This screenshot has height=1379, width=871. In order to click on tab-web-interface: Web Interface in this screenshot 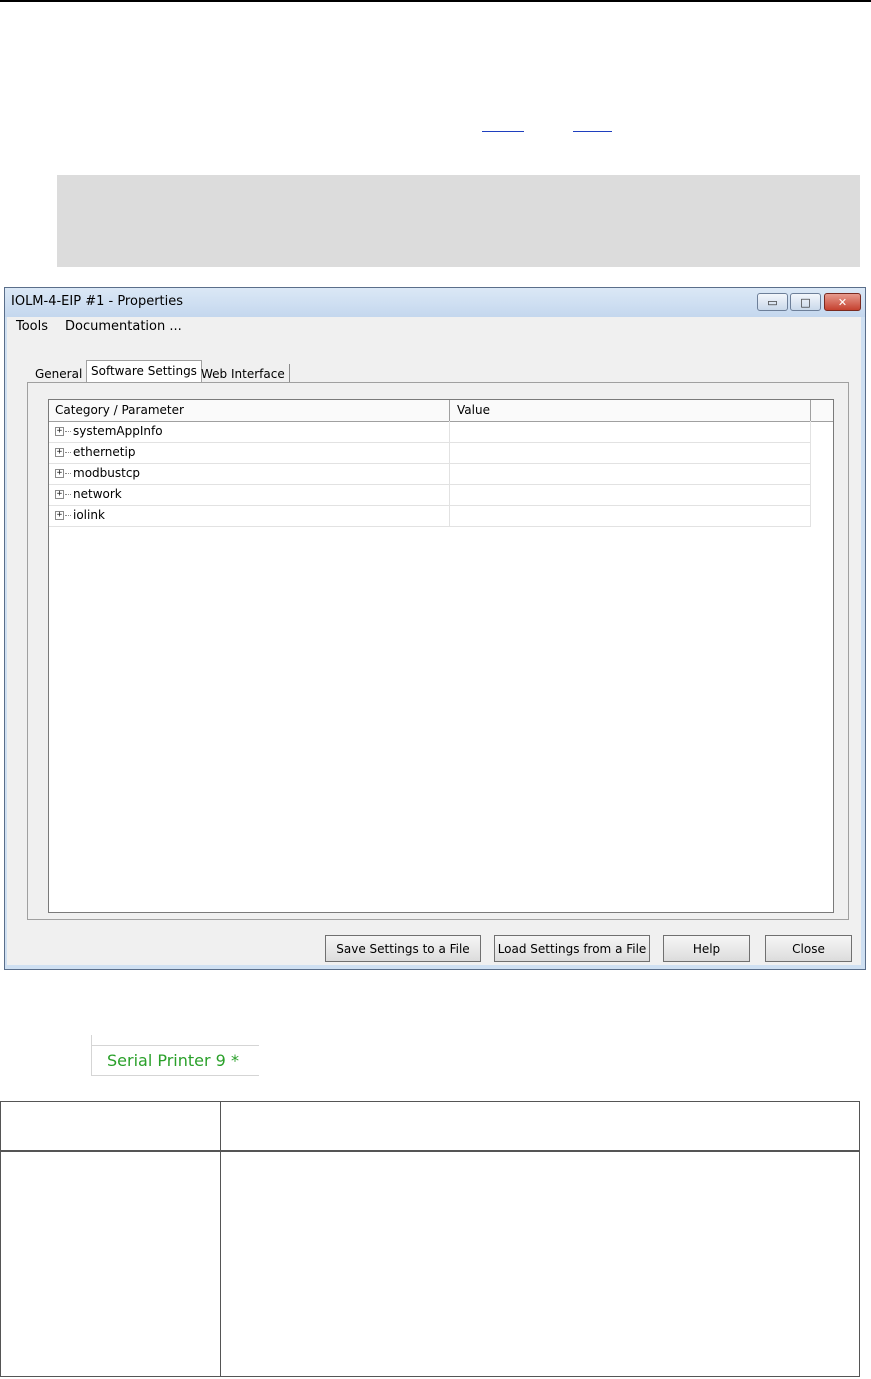, I will do `click(243, 374)`.